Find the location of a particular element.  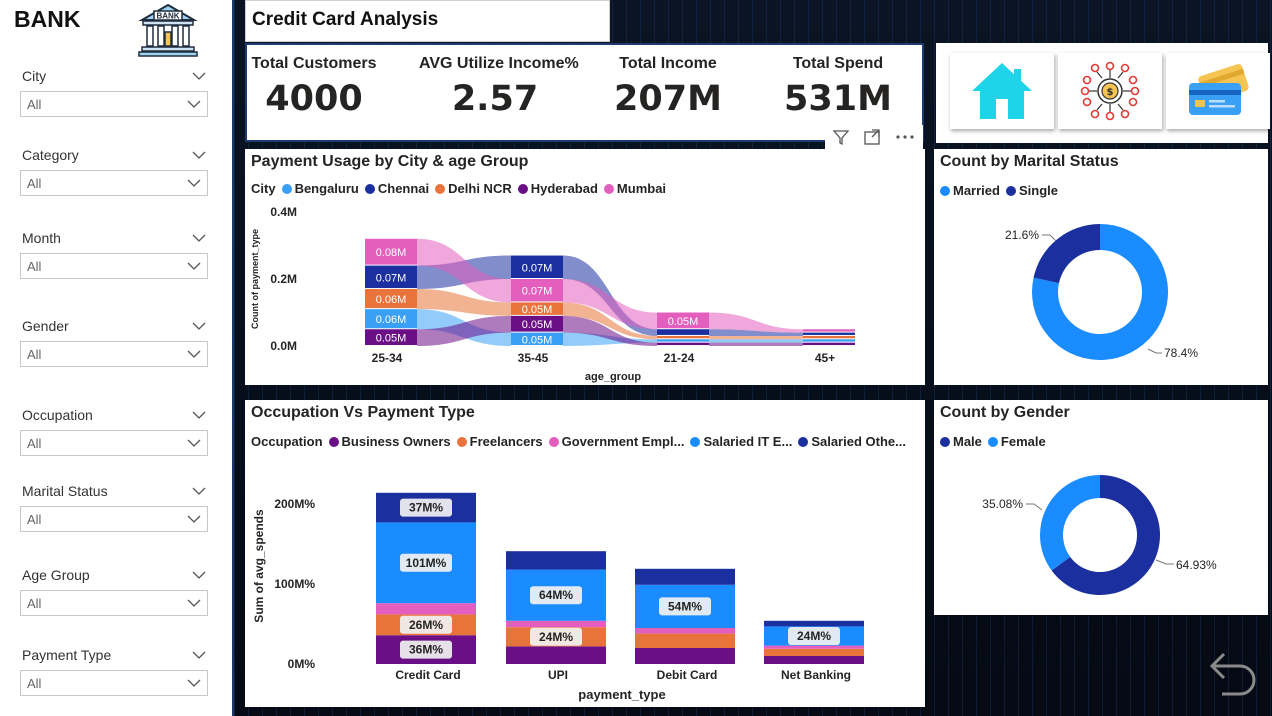

data-label: 24M% is located at coordinates (814, 636).